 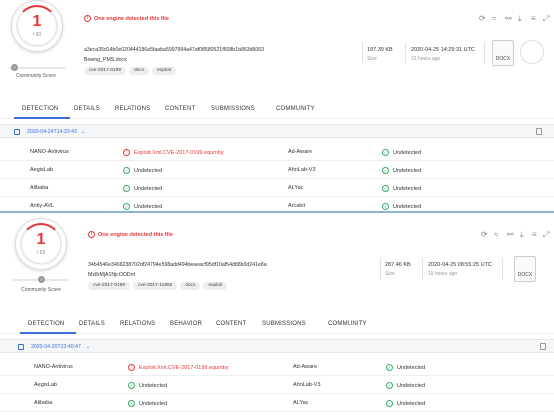 What do you see at coordinates (277, 403) in the screenshot?
I see `engine-row: Alibaba ✓ Undetected ALYac ✓ Undetected` at bounding box center [277, 403].